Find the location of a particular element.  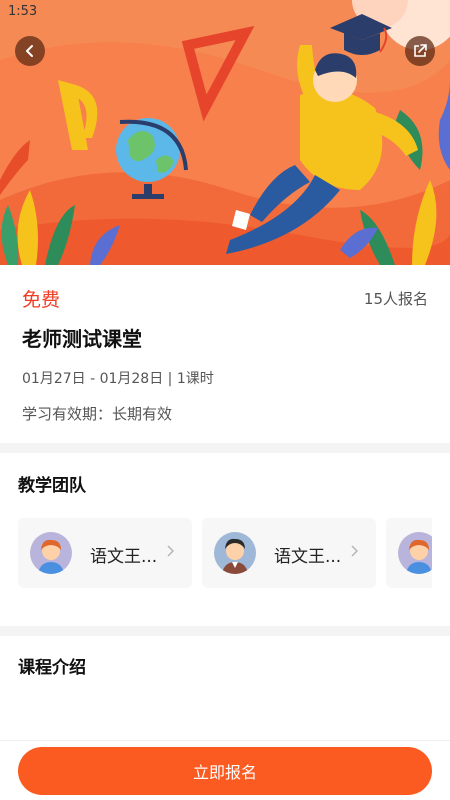

share-button is located at coordinates (420, 51).